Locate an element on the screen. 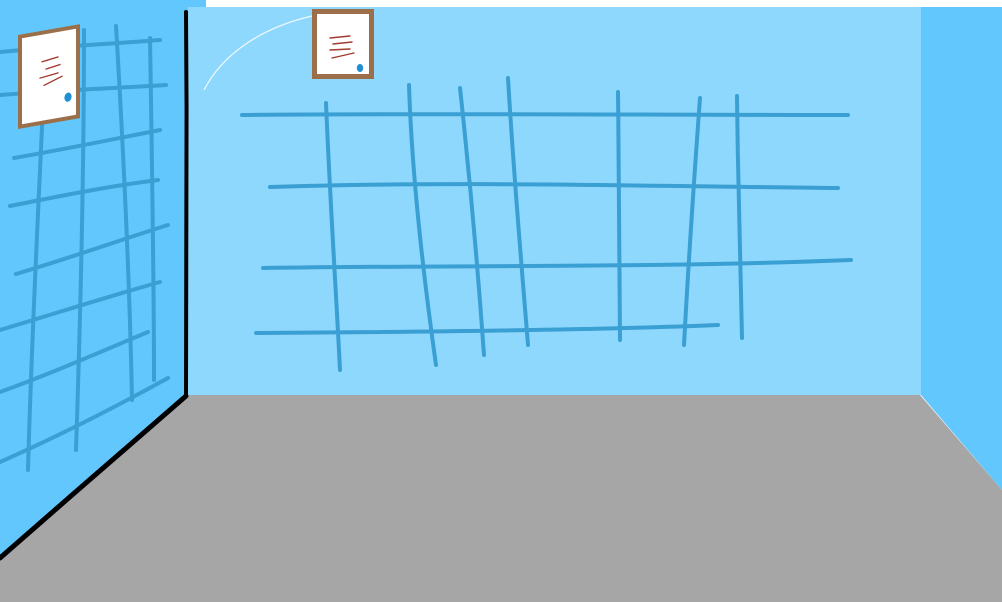 This screenshot has height=602, width=1002. notice-board-left is located at coordinates (49, 76).